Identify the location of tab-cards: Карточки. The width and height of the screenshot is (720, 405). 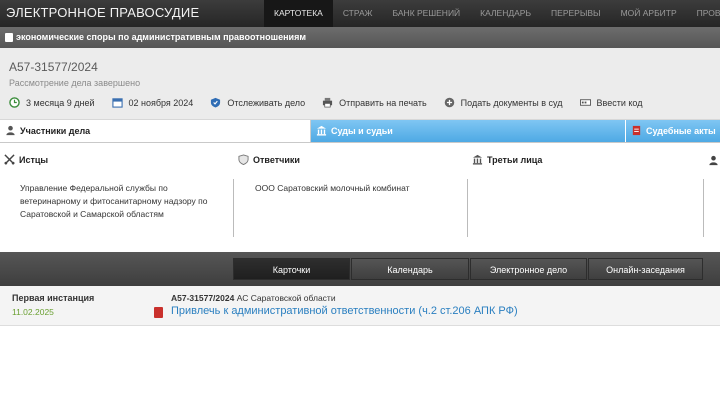
(291, 269).